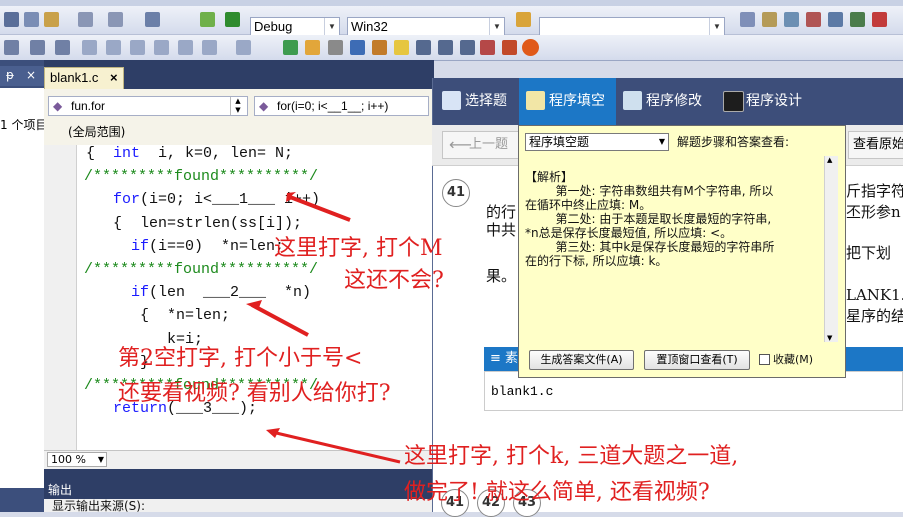  Describe the element at coordinates (254, 393) in the screenshot. I see `annotation-2-line-2: 还要看视频? 看别人给你打?` at that location.